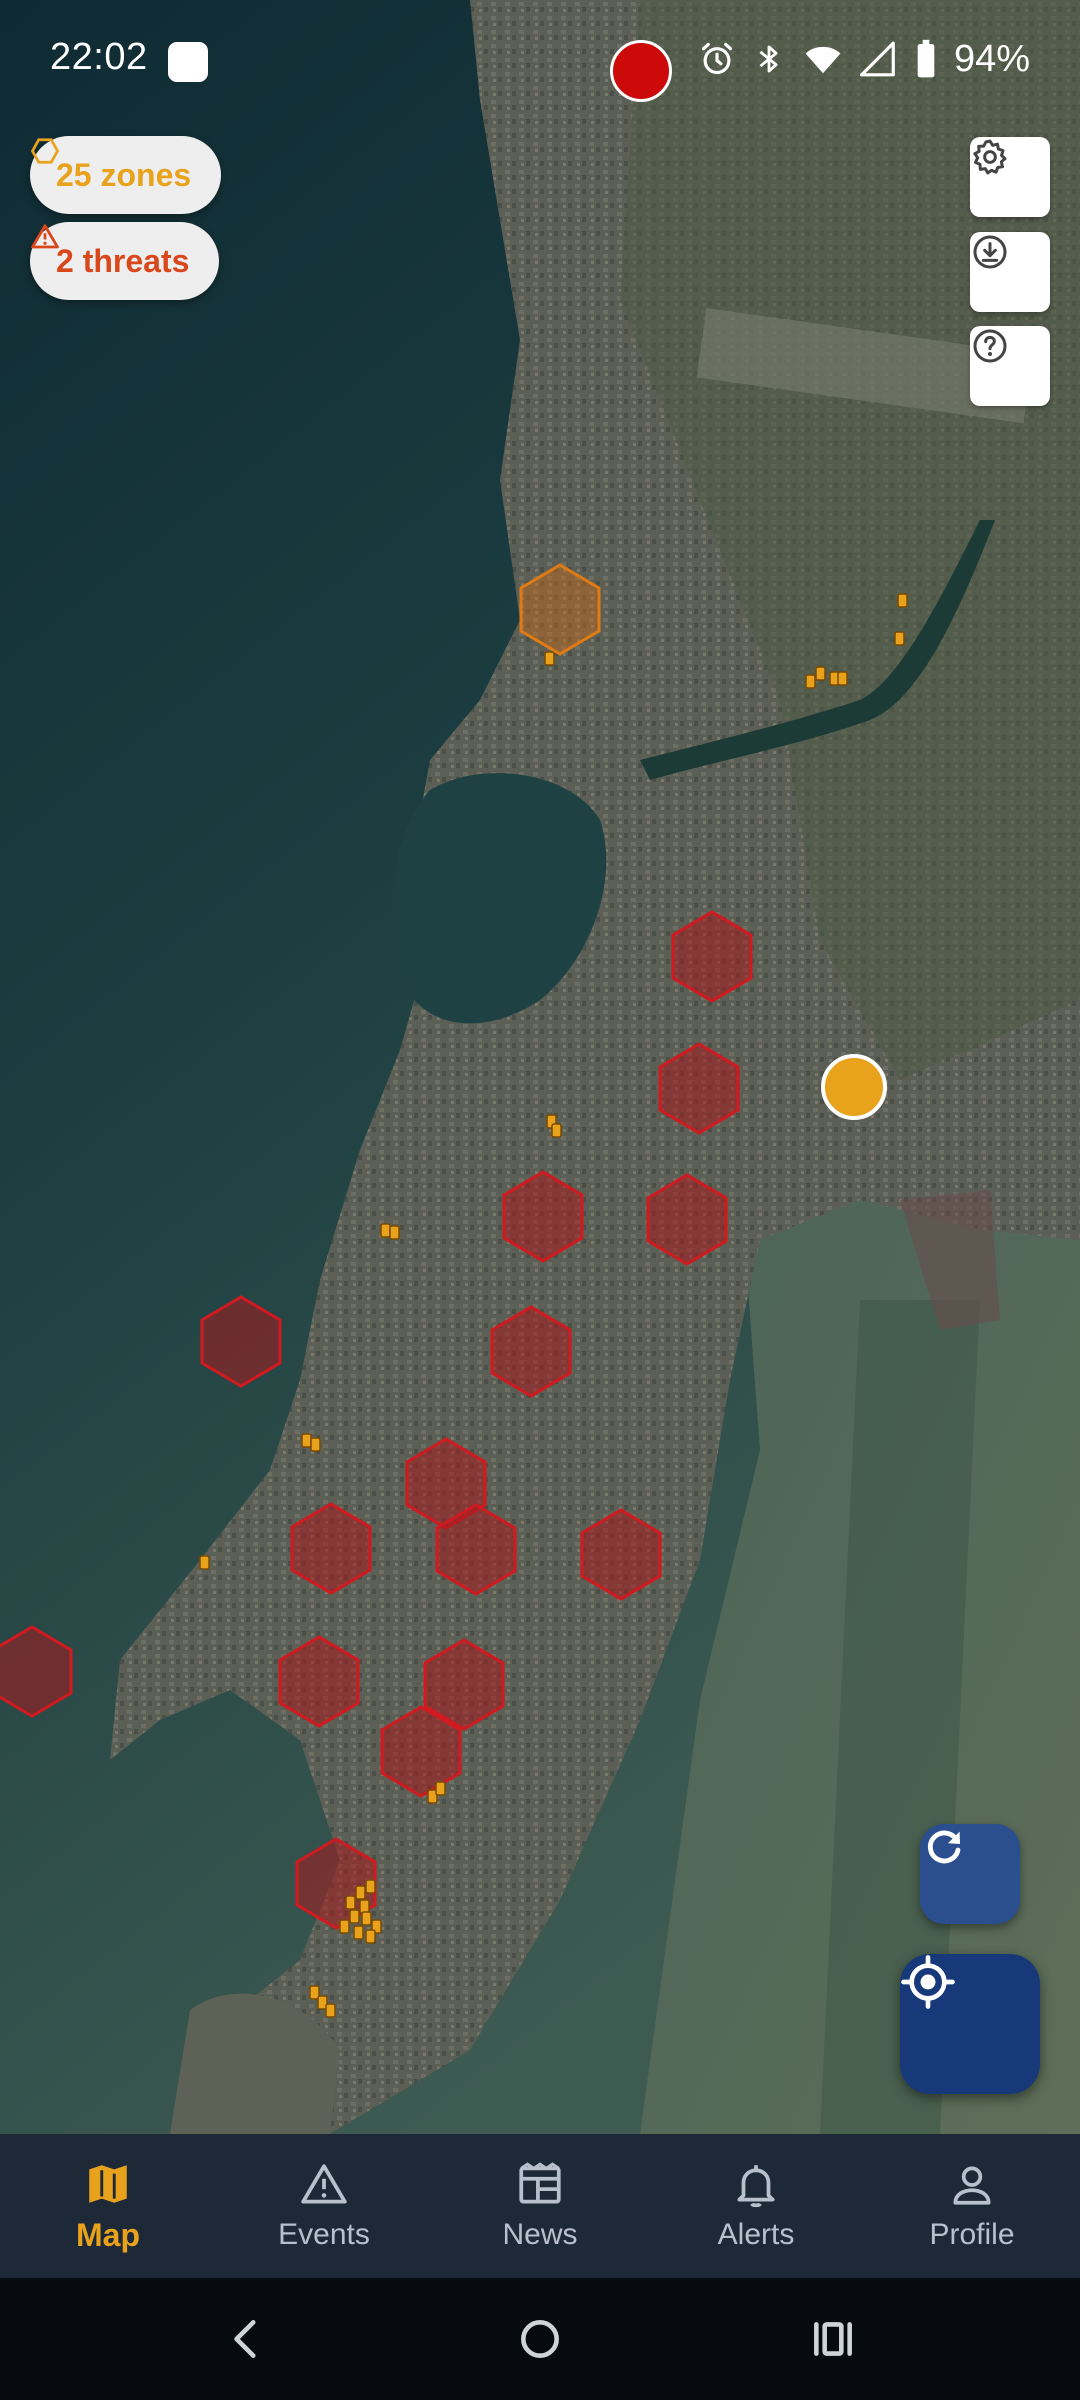 Image resolution: width=1080 pixels, height=2400 pixels. What do you see at coordinates (928, 1982) in the screenshot?
I see `my-location-icon` at bounding box center [928, 1982].